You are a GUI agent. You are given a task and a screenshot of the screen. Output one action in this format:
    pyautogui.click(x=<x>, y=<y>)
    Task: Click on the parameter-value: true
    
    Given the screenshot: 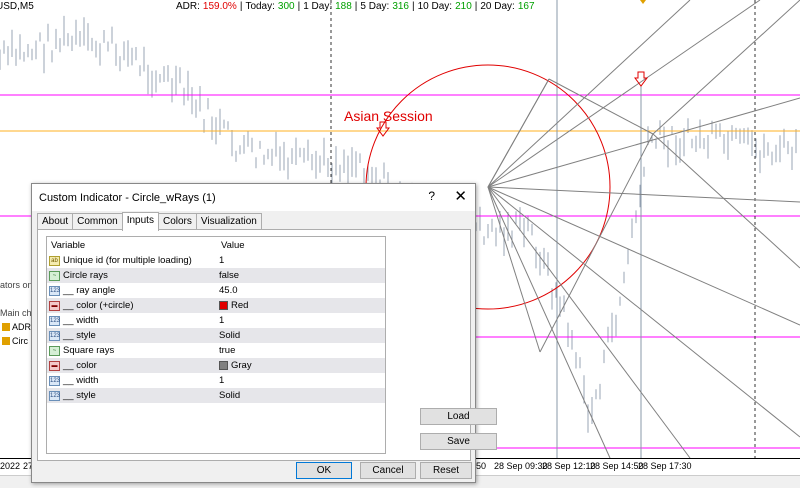 What is the action you would take?
    pyautogui.click(x=226, y=350)
    